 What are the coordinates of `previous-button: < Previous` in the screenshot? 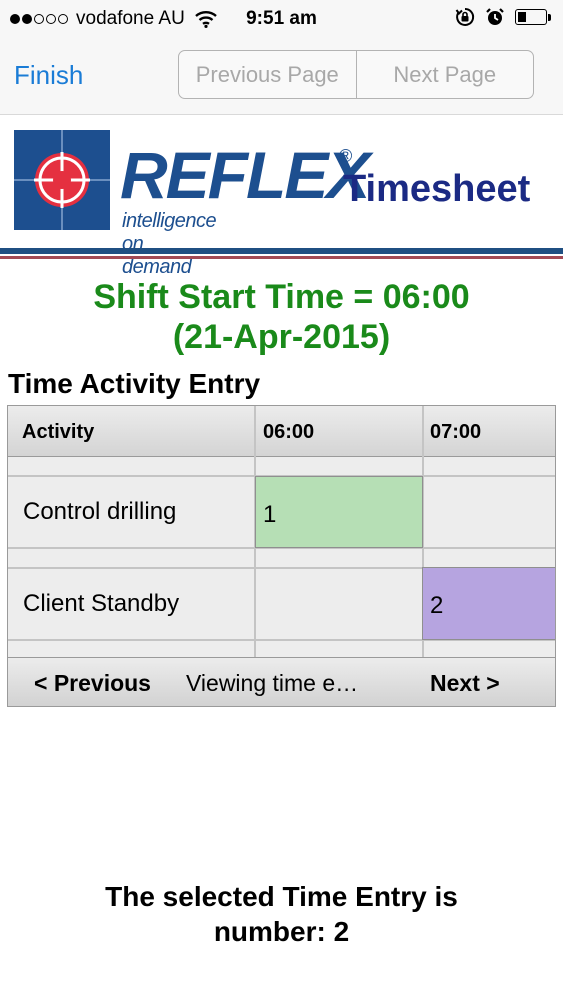 It's located at (92, 683).